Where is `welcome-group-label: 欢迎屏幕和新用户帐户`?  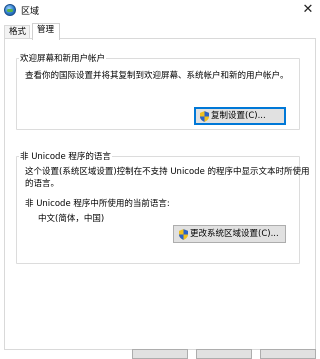
welcome-group-label: 欢迎屏幕和新用户帐户 is located at coordinates (63, 58).